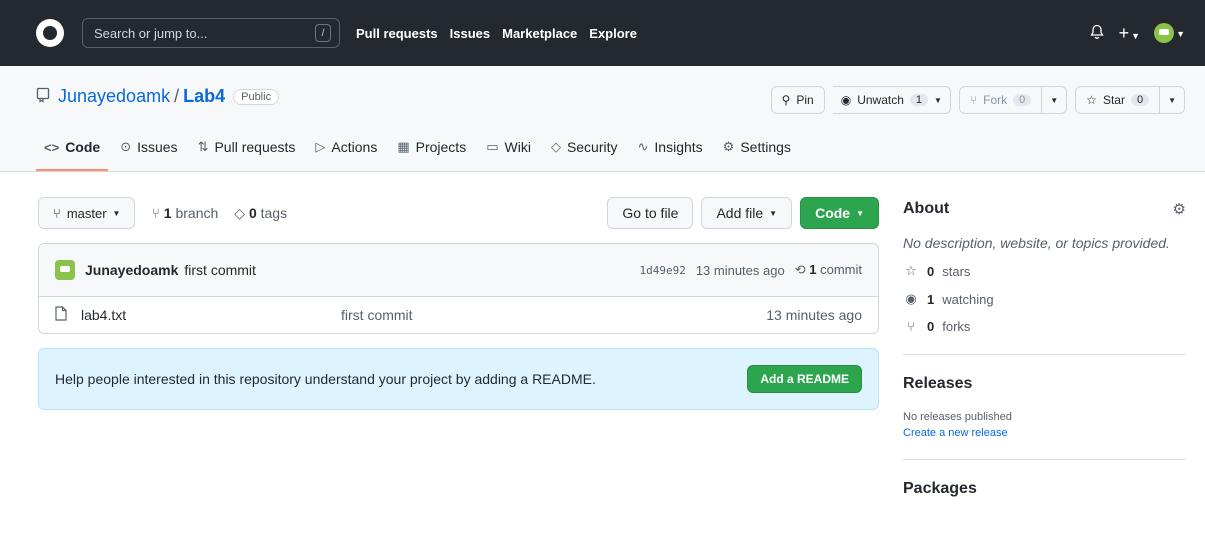  I want to click on tab-issues: ⊙ Issues, so click(148, 155).